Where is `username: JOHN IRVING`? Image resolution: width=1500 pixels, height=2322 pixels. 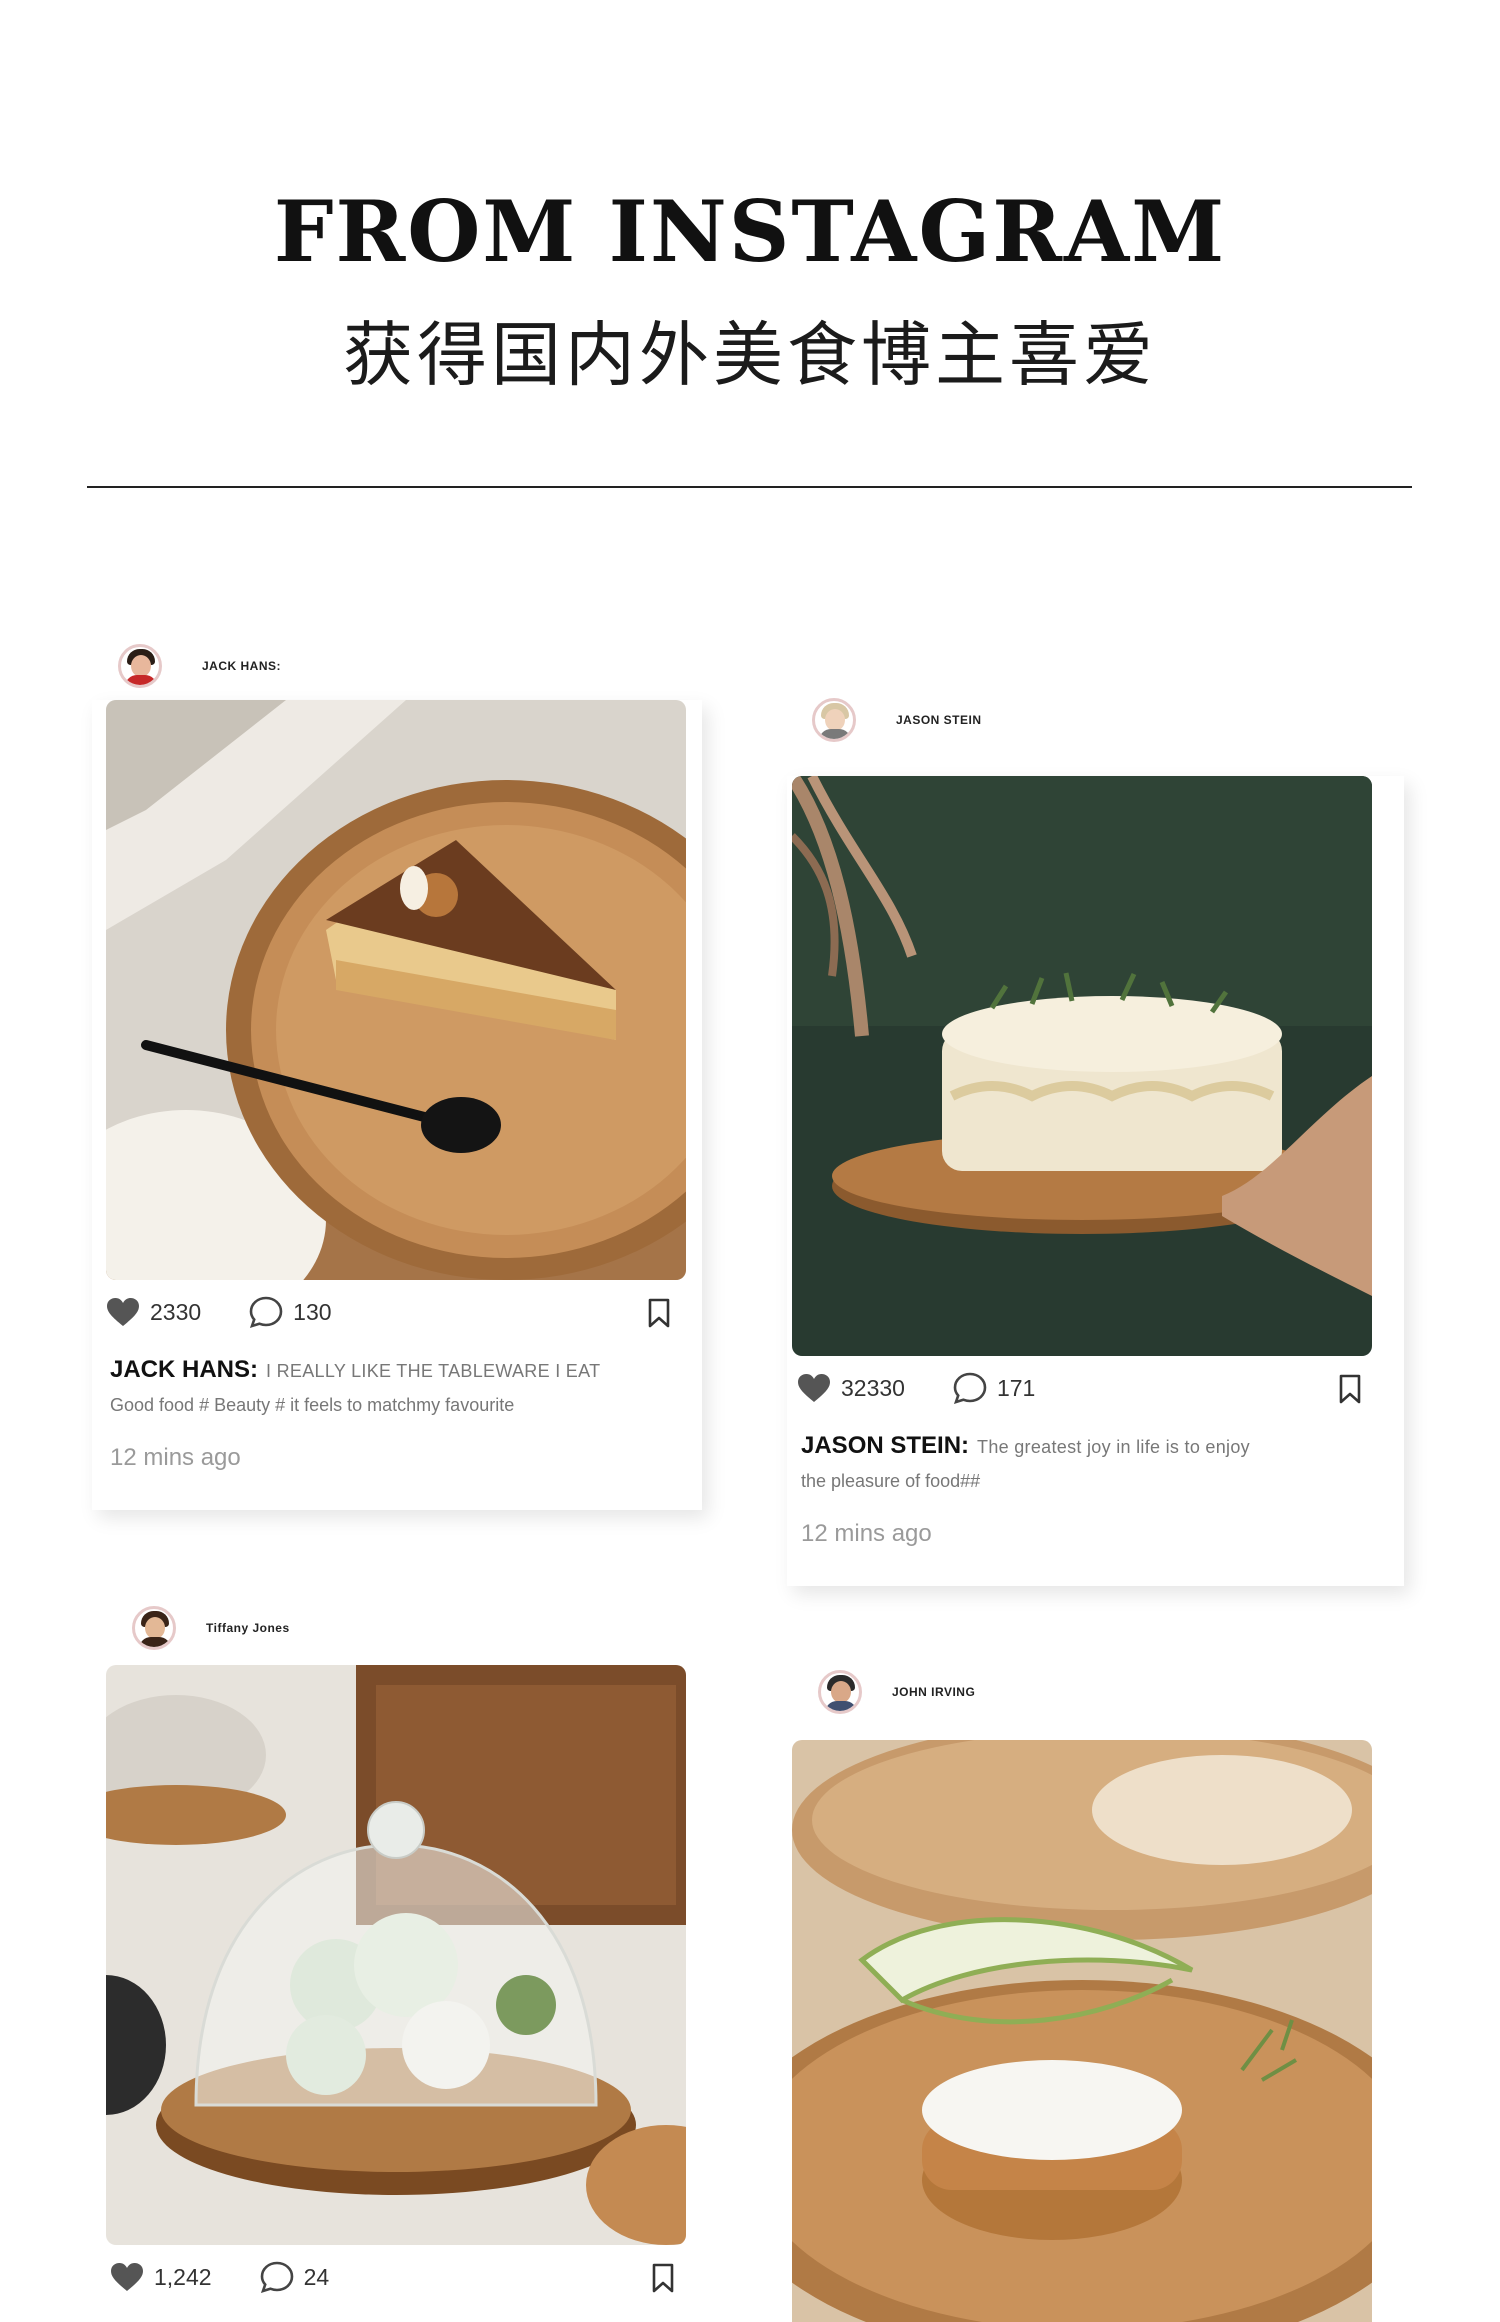
username: JOHN IRVING is located at coordinates (933, 1692).